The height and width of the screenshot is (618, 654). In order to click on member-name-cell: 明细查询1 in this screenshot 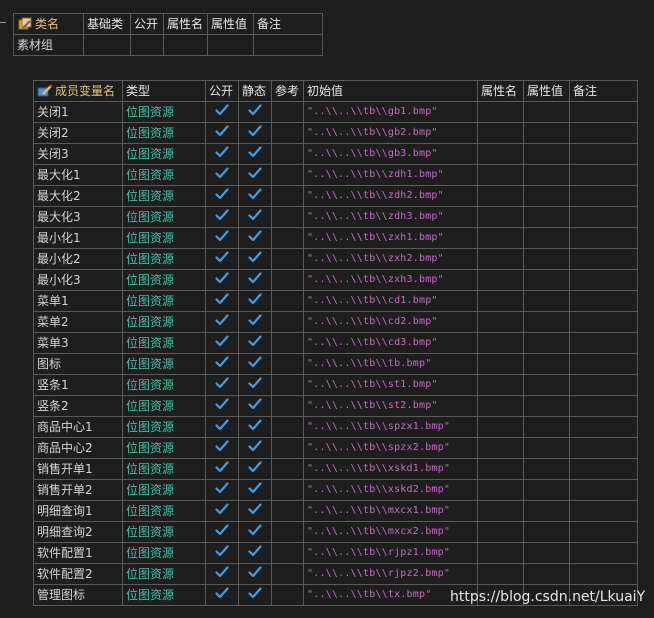, I will do `click(78, 511)`.